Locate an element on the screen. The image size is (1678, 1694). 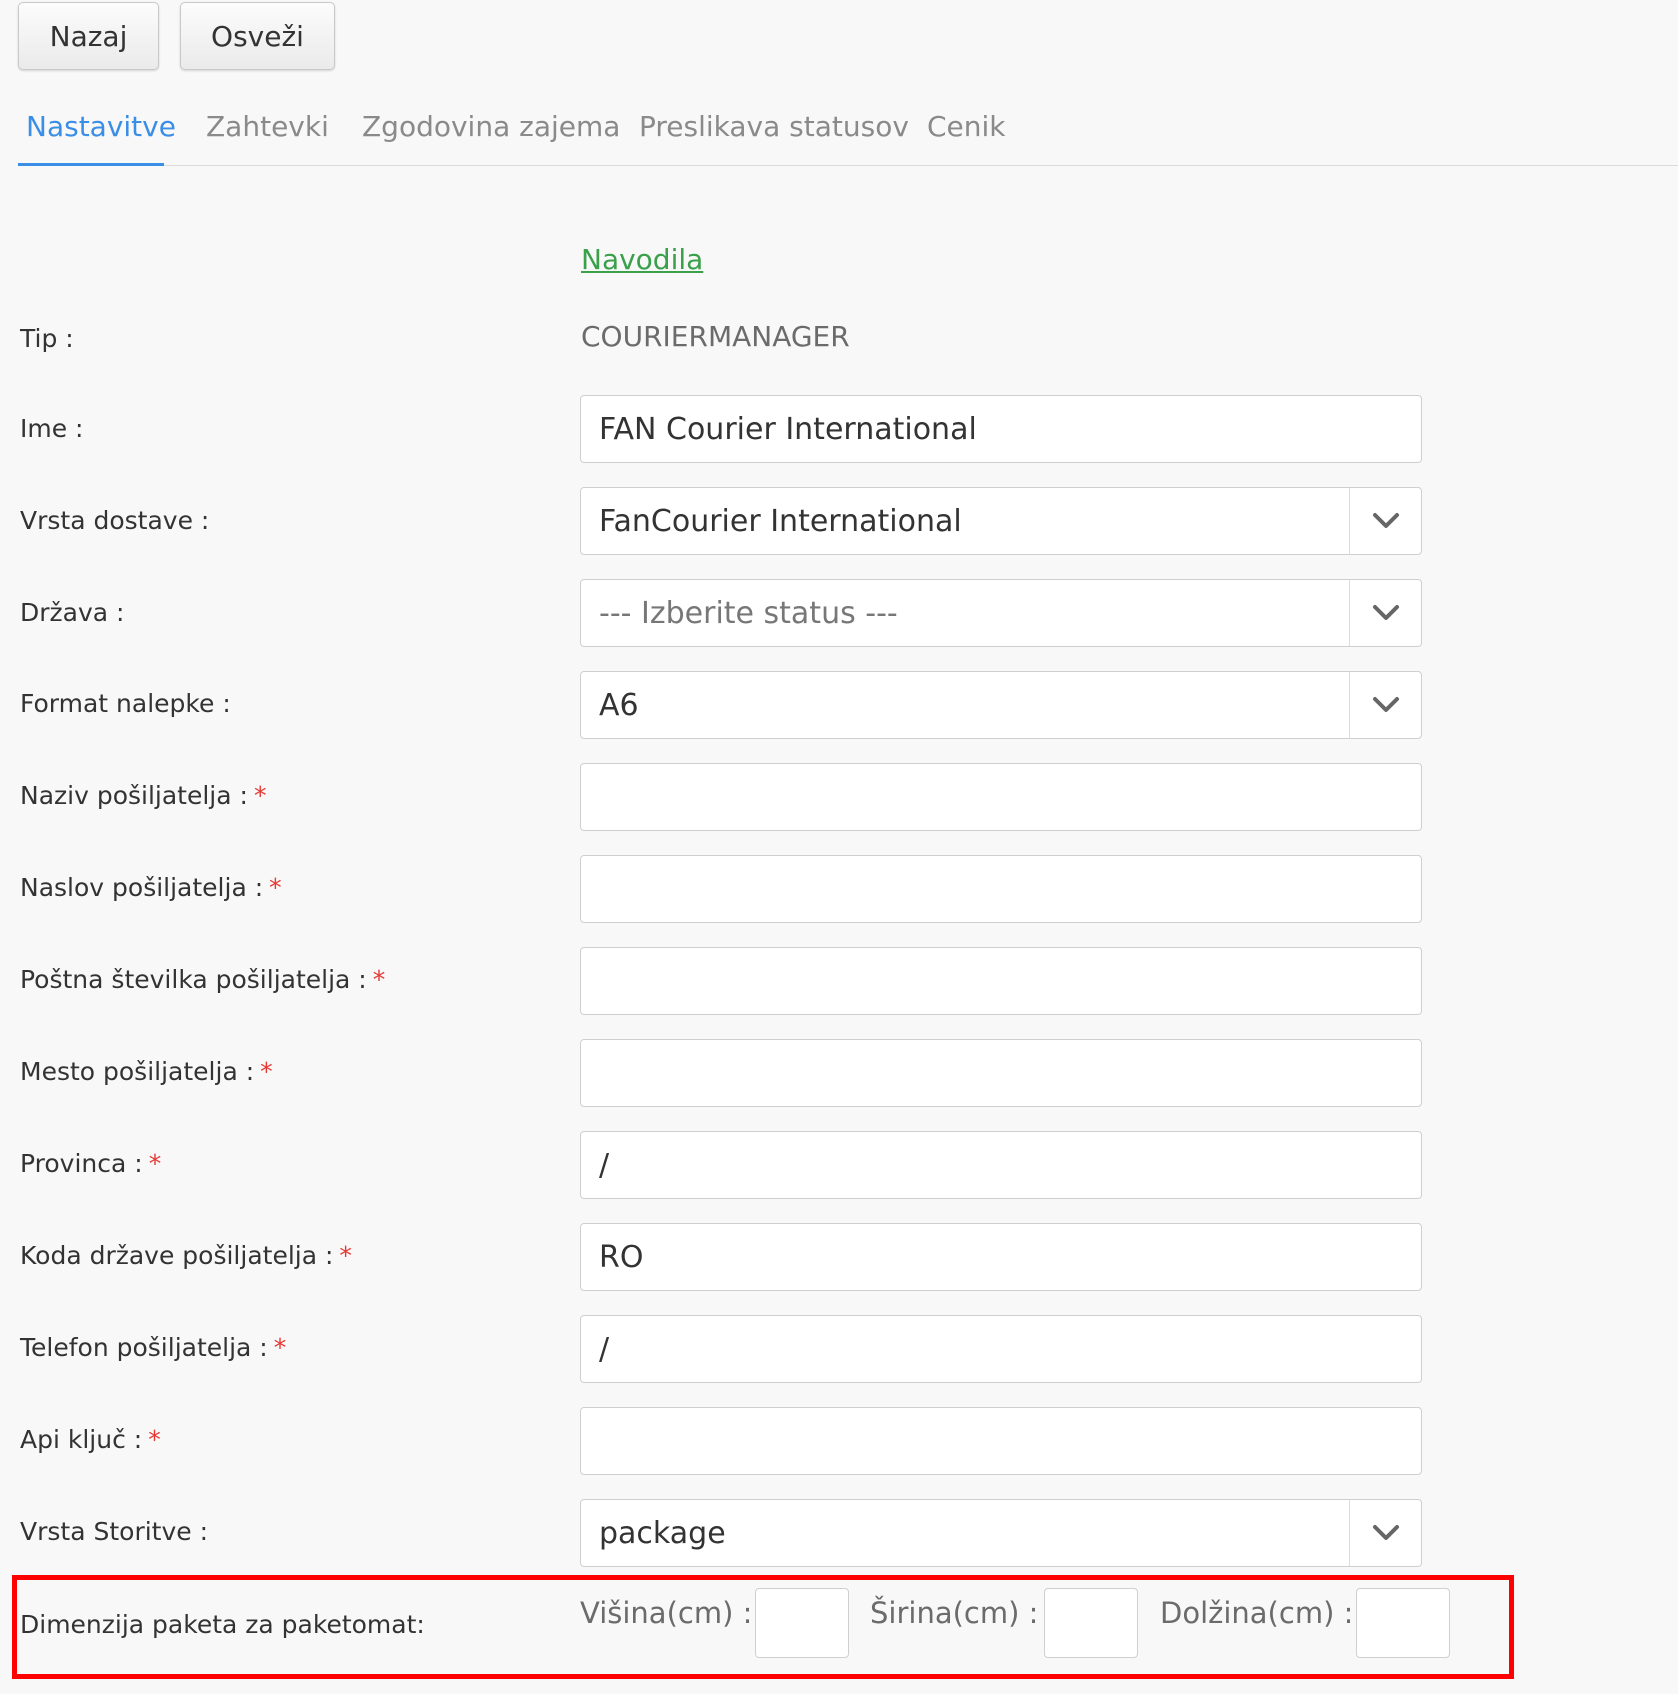
service-type-value: package is located at coordinates (662, 1533).